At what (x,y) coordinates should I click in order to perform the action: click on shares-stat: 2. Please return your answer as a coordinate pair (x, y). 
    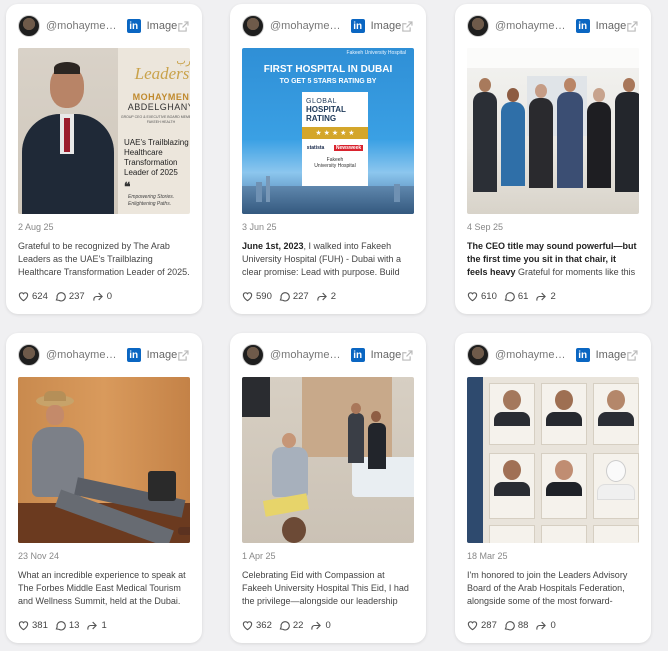
    Looking at the image, I should click on (545, 296).